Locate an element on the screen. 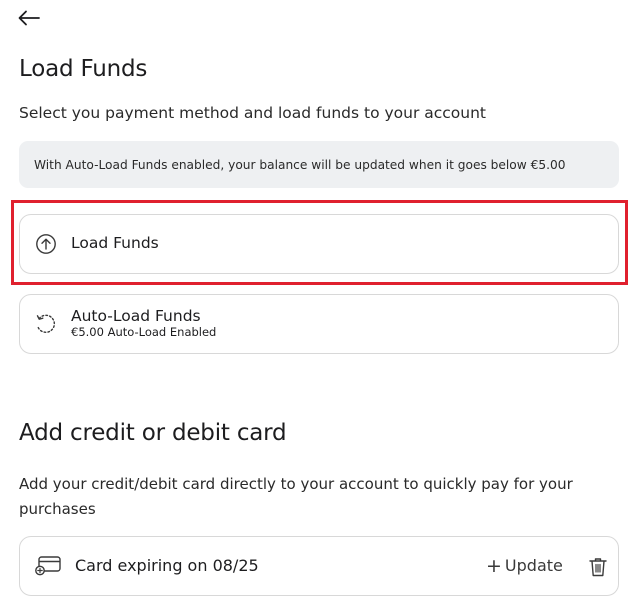 The width and height of the screenshot is (636, 616). arrow-left-icon is located at coordinates (29, 18).